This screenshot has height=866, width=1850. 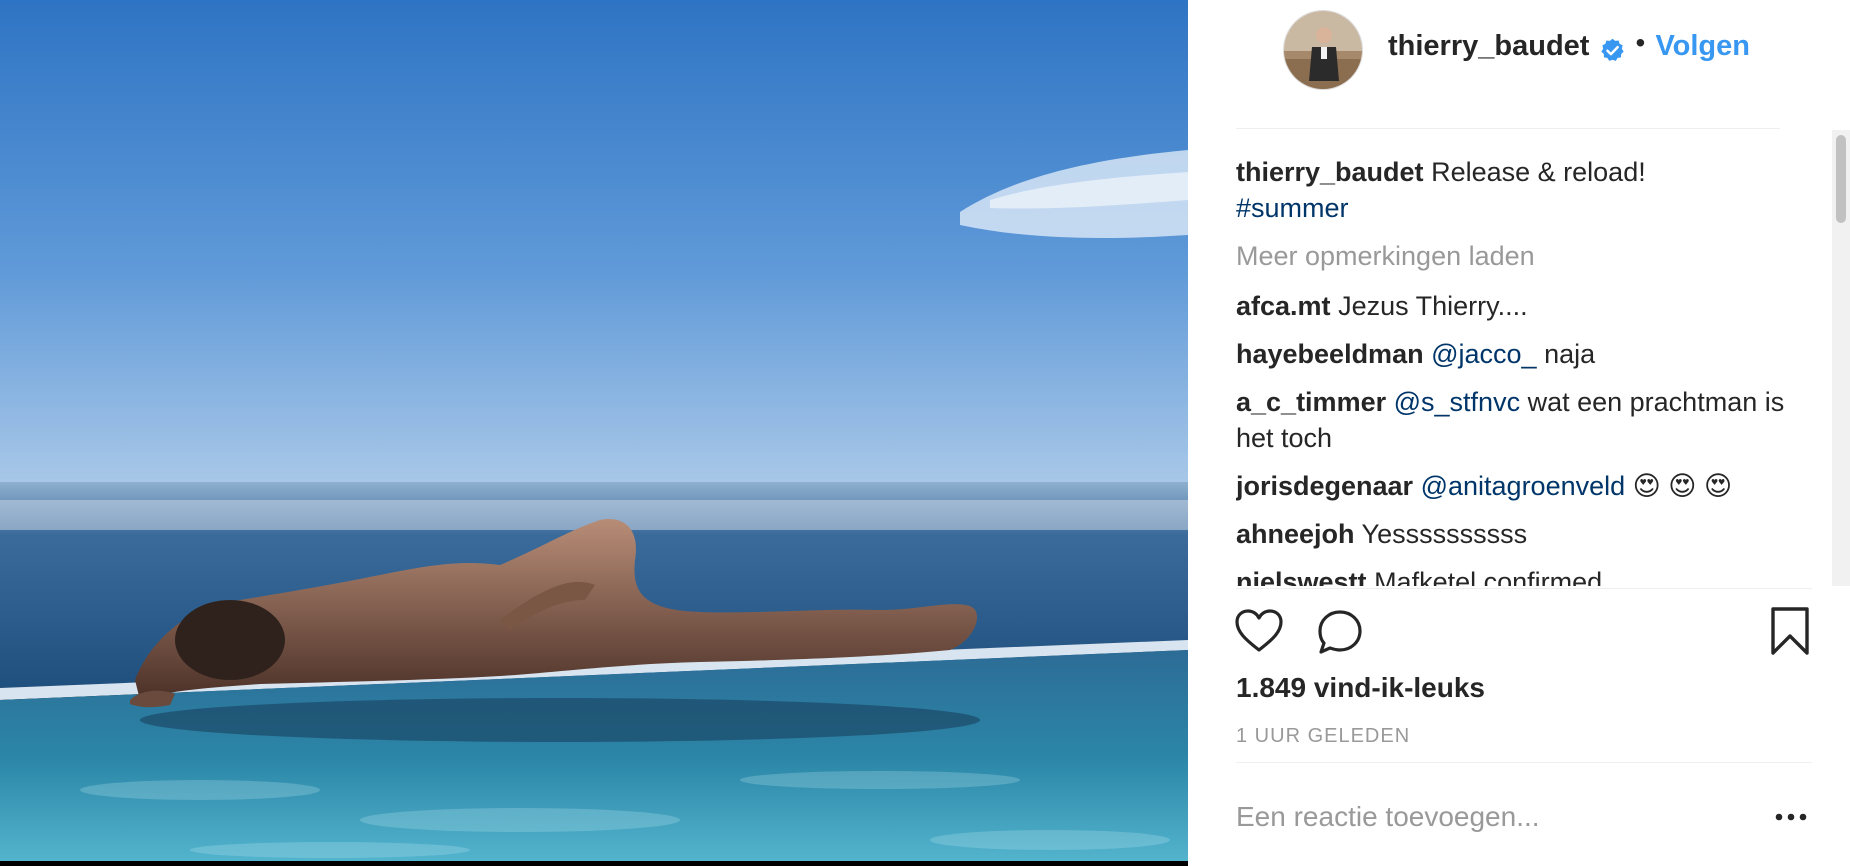 I want to click on comment-item: hayebeeldman @jacco_ naja, so click(x=1521, y=354).